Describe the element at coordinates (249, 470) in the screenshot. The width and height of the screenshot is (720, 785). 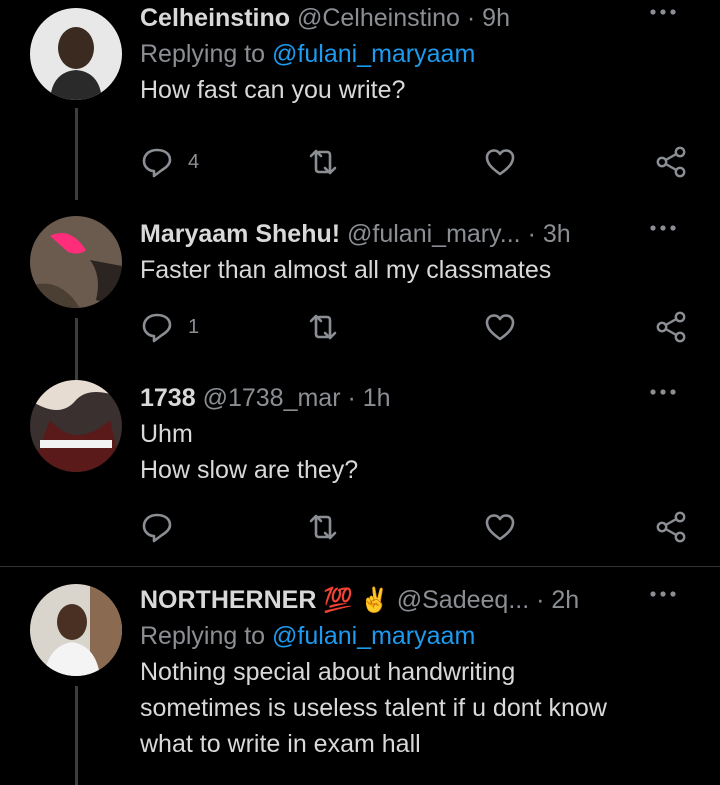
I see `tweet-line: How slow are they?` at that location.